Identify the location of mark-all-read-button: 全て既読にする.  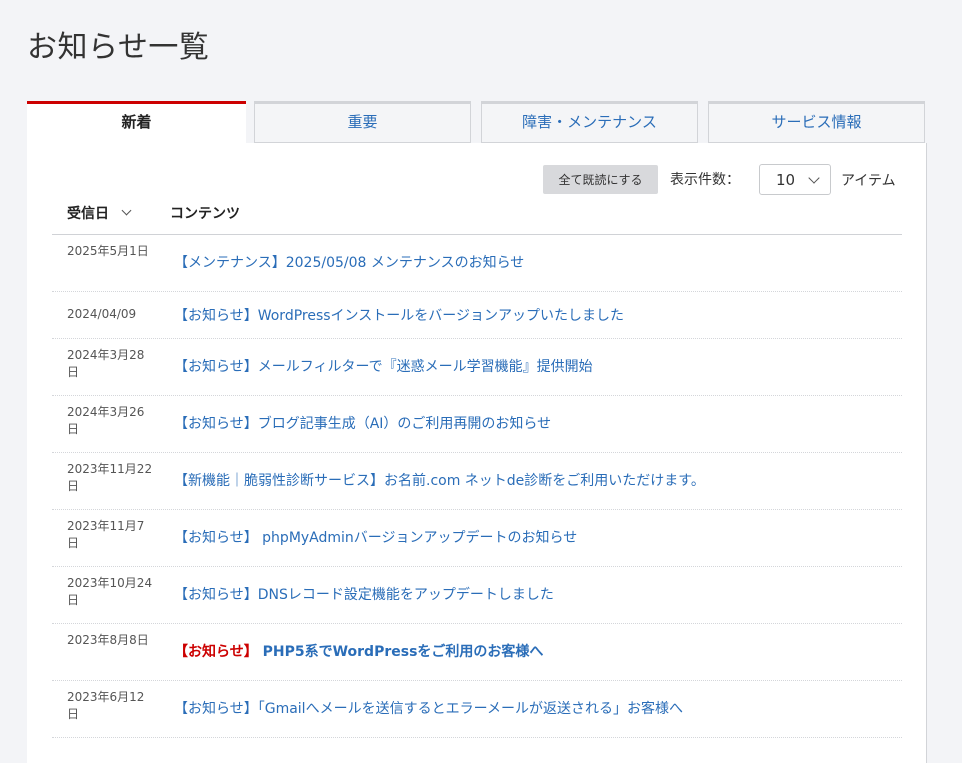
(600, 179).